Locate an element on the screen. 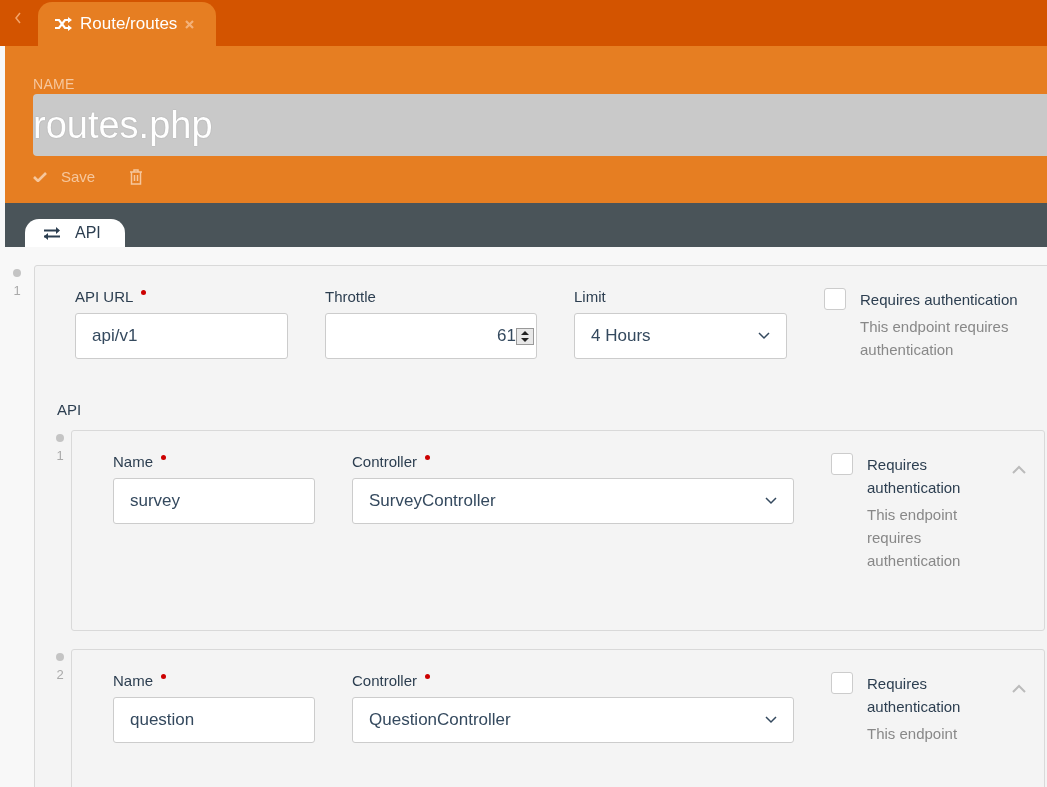  trash-icon is located at coordinates (136, 176).